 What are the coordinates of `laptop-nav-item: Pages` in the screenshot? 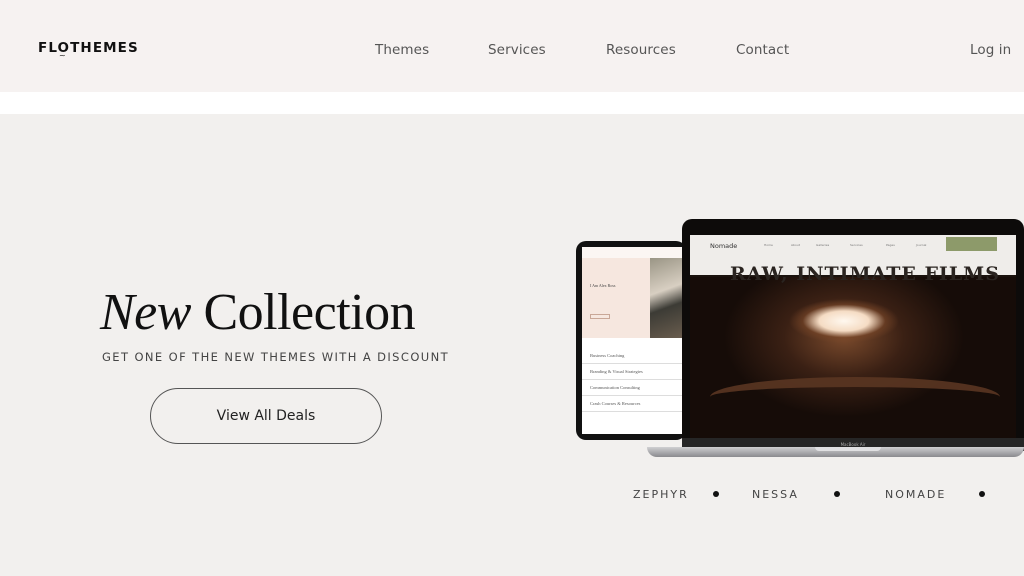 It's located at (890, 245).